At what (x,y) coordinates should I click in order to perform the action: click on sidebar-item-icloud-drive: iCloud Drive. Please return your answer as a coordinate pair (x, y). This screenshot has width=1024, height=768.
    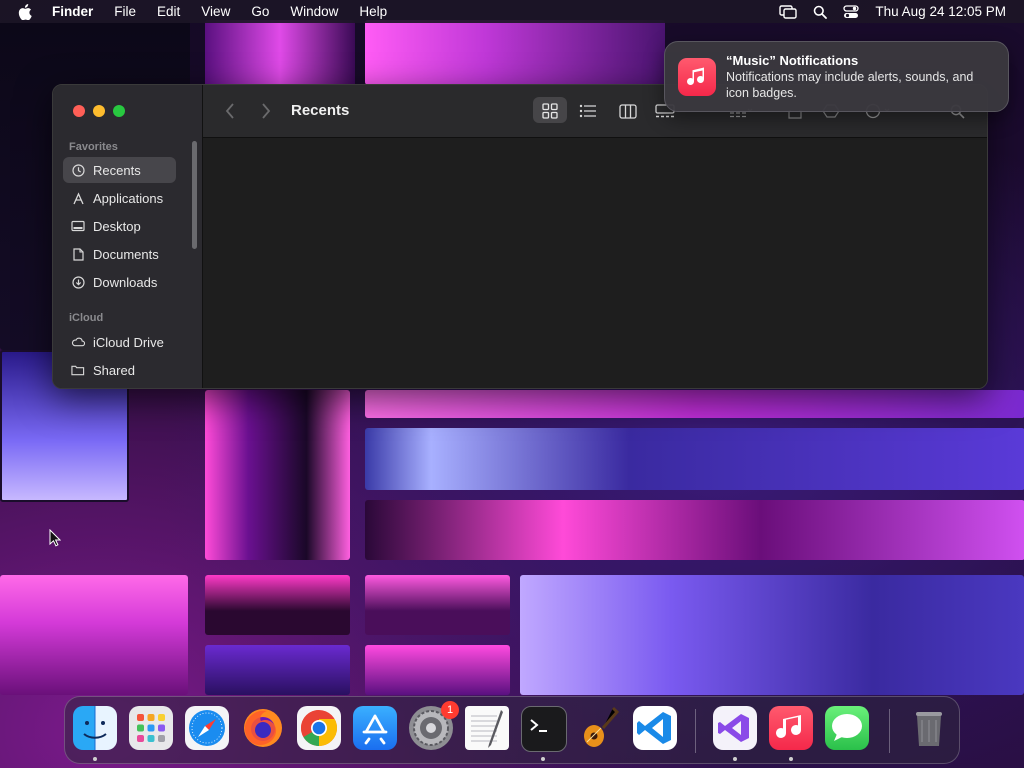
    Looking at the image, I should click on (119, 342).